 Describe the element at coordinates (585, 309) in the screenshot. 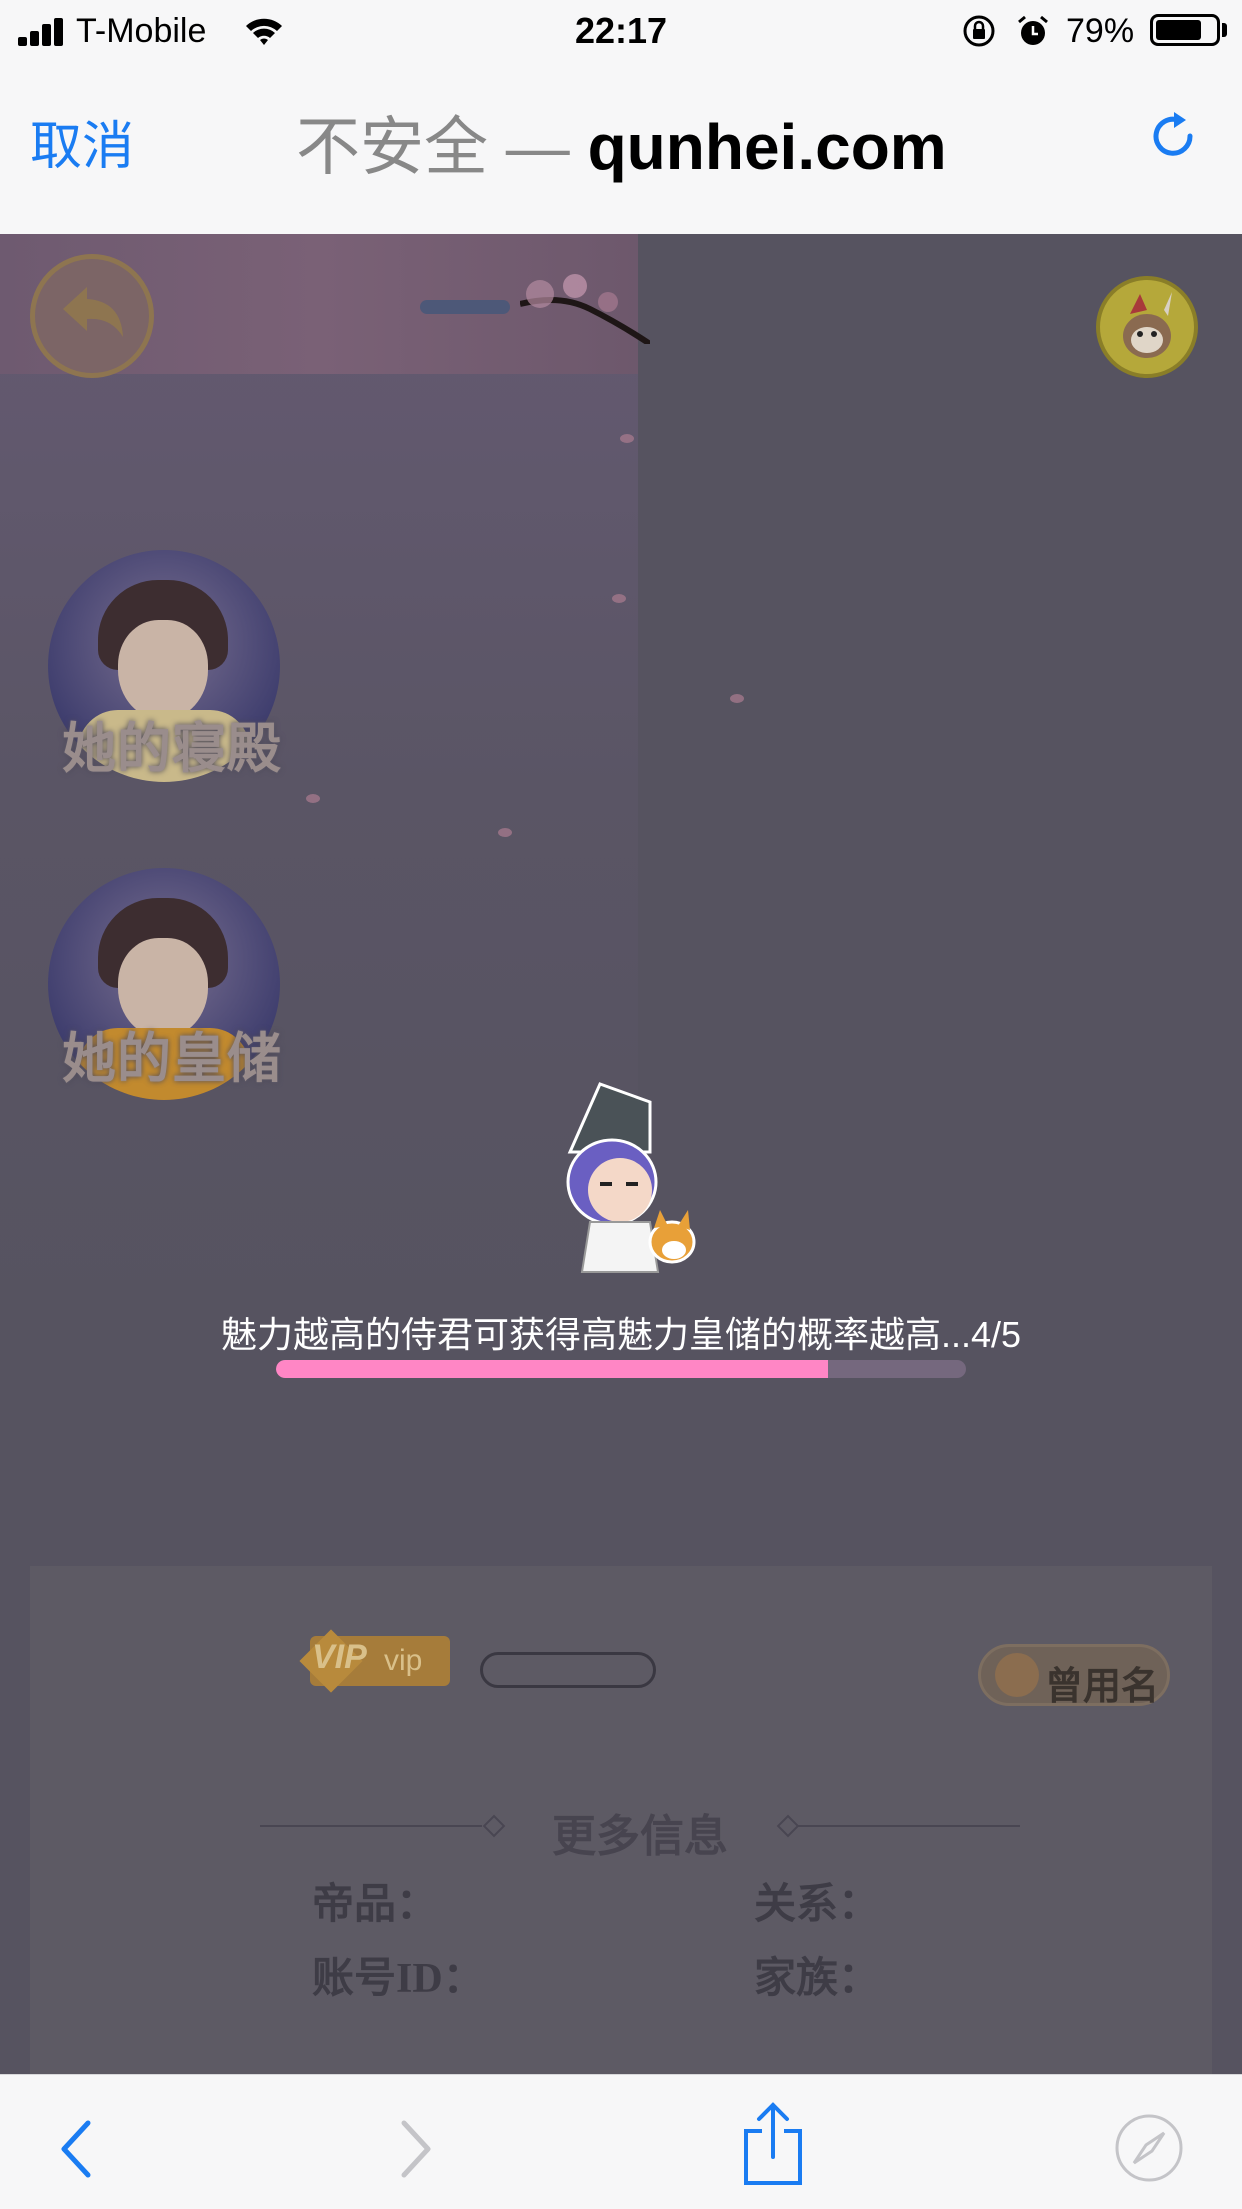

I see `cherry-branch-decoration` at that location.